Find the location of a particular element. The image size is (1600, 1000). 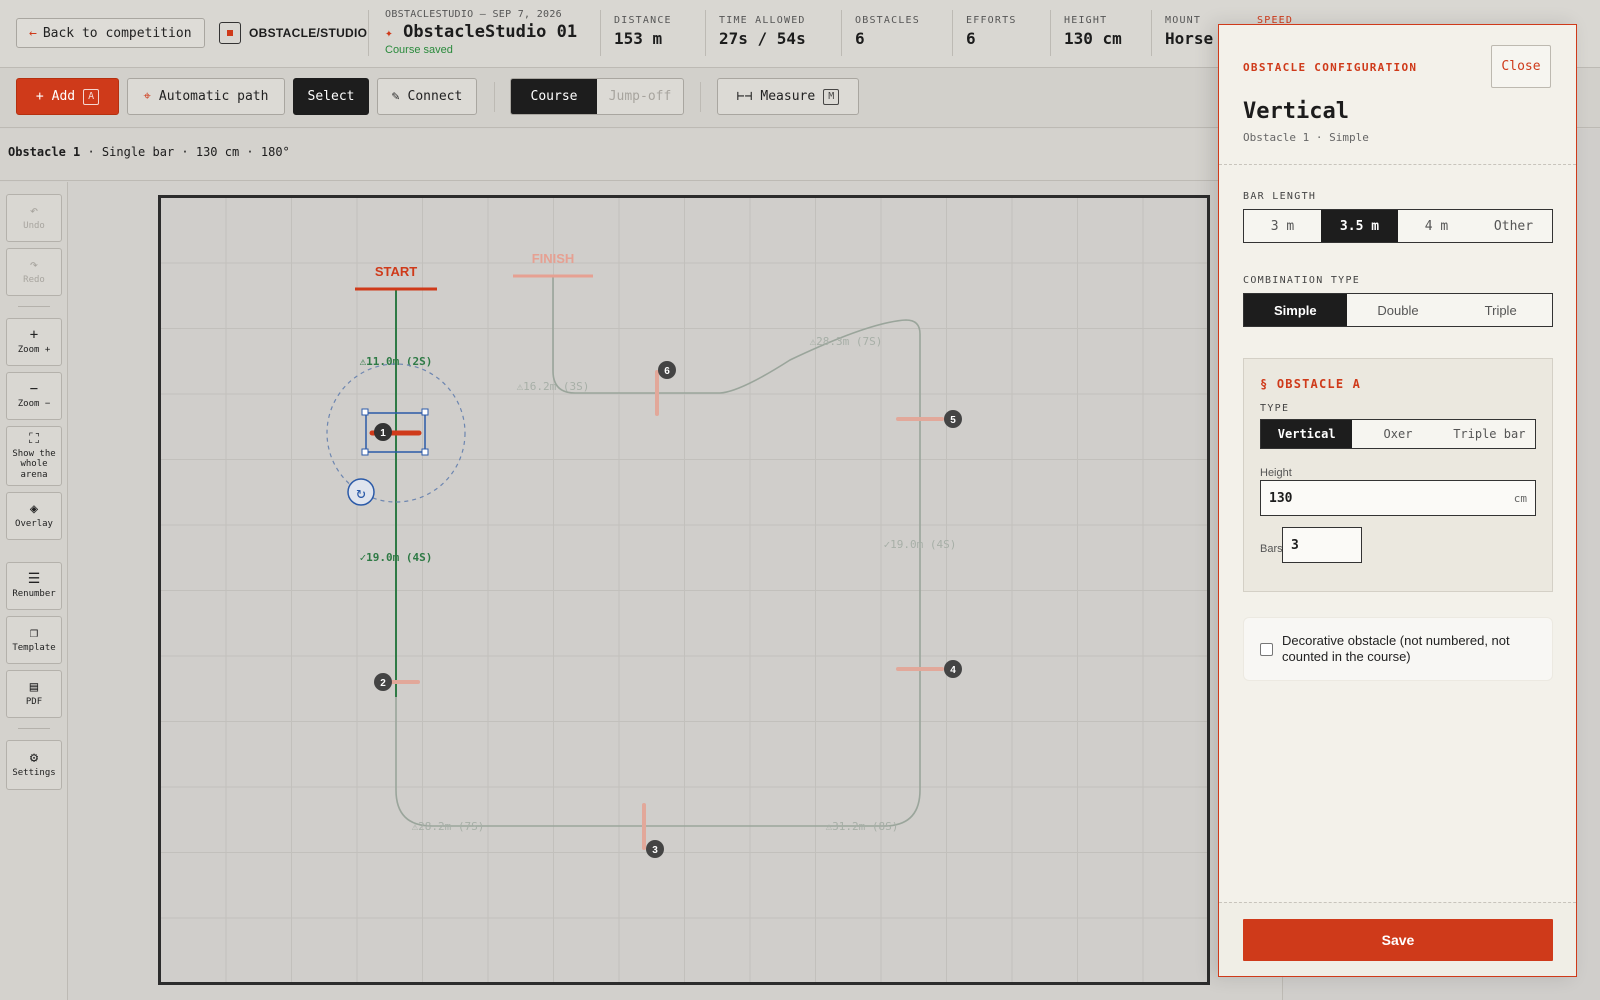

panel-footer: Save is located at coordinates (1397, 939).